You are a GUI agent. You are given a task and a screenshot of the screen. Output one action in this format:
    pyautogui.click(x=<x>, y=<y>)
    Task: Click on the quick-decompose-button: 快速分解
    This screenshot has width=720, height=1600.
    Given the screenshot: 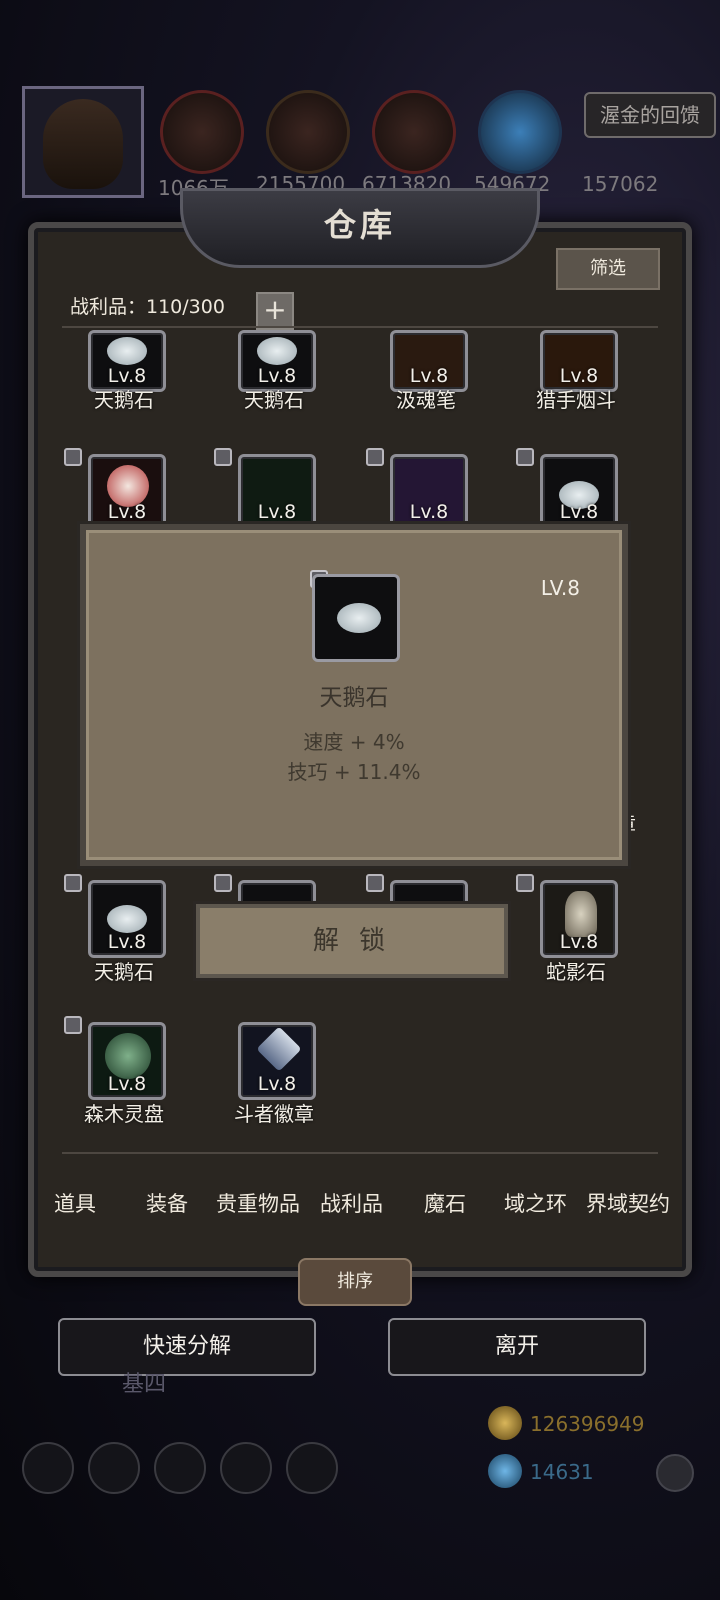 What is the action you would take?
    pyautogui.click(x=187, y=1347)
    